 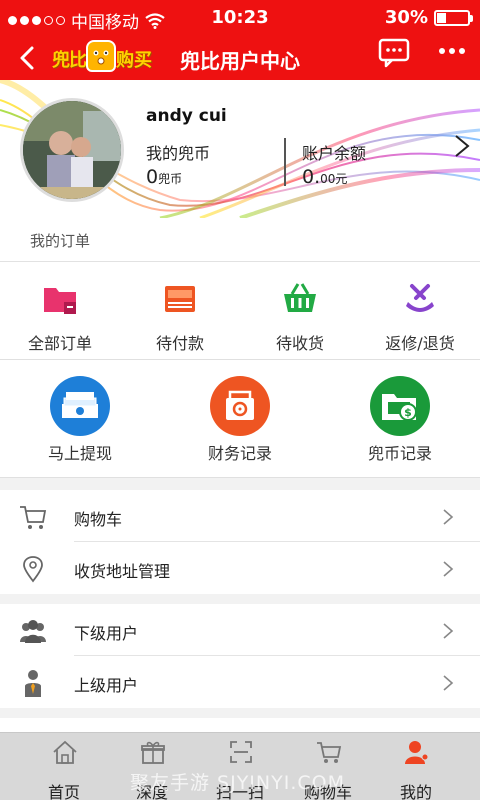 I want to click on repair-icon, so click(x=420, y=298).